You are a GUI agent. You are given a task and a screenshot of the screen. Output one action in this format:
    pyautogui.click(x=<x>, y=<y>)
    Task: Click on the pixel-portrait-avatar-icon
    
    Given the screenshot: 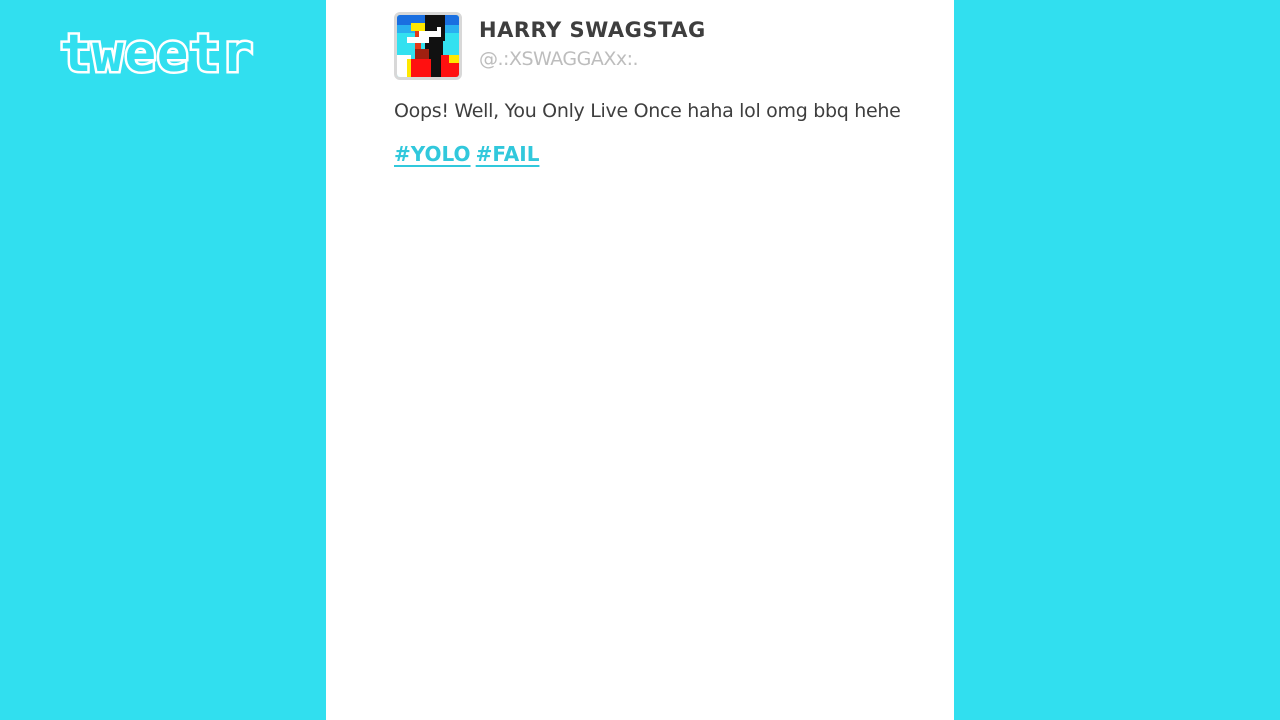 What is the action you would take?
    pyautogui.click(x=428, y=46)
    